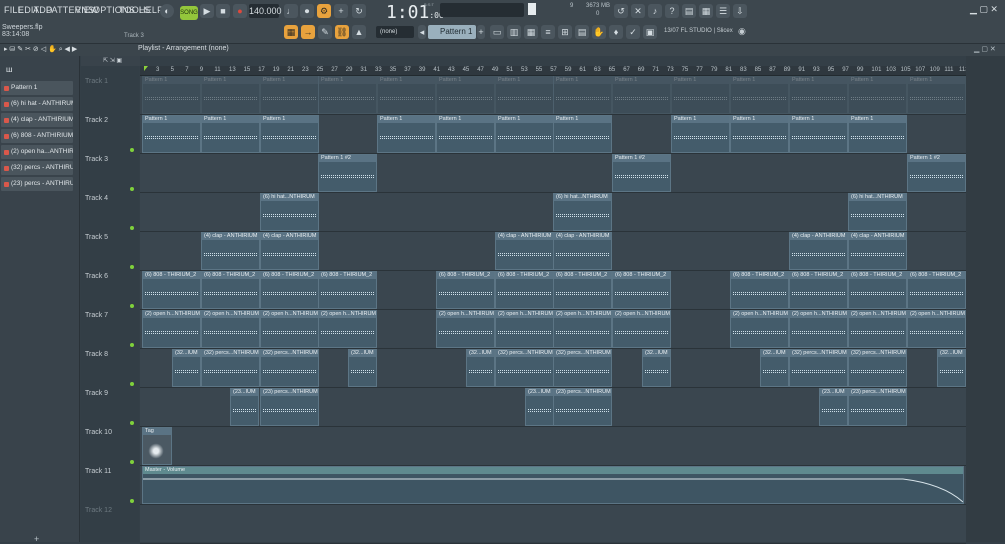 The height and width of the screenshot is (544, 1005). I want to click on track-8-name: Track 8, so click(96, 354).